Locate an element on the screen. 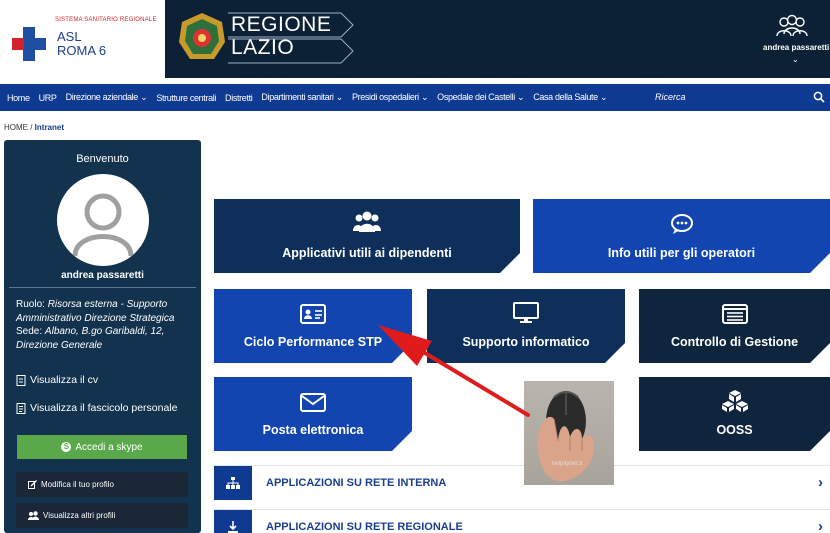  nav-item-dipartimenti: Dipartimenti sanitari ⌄ is located at coordinates (302, 97).